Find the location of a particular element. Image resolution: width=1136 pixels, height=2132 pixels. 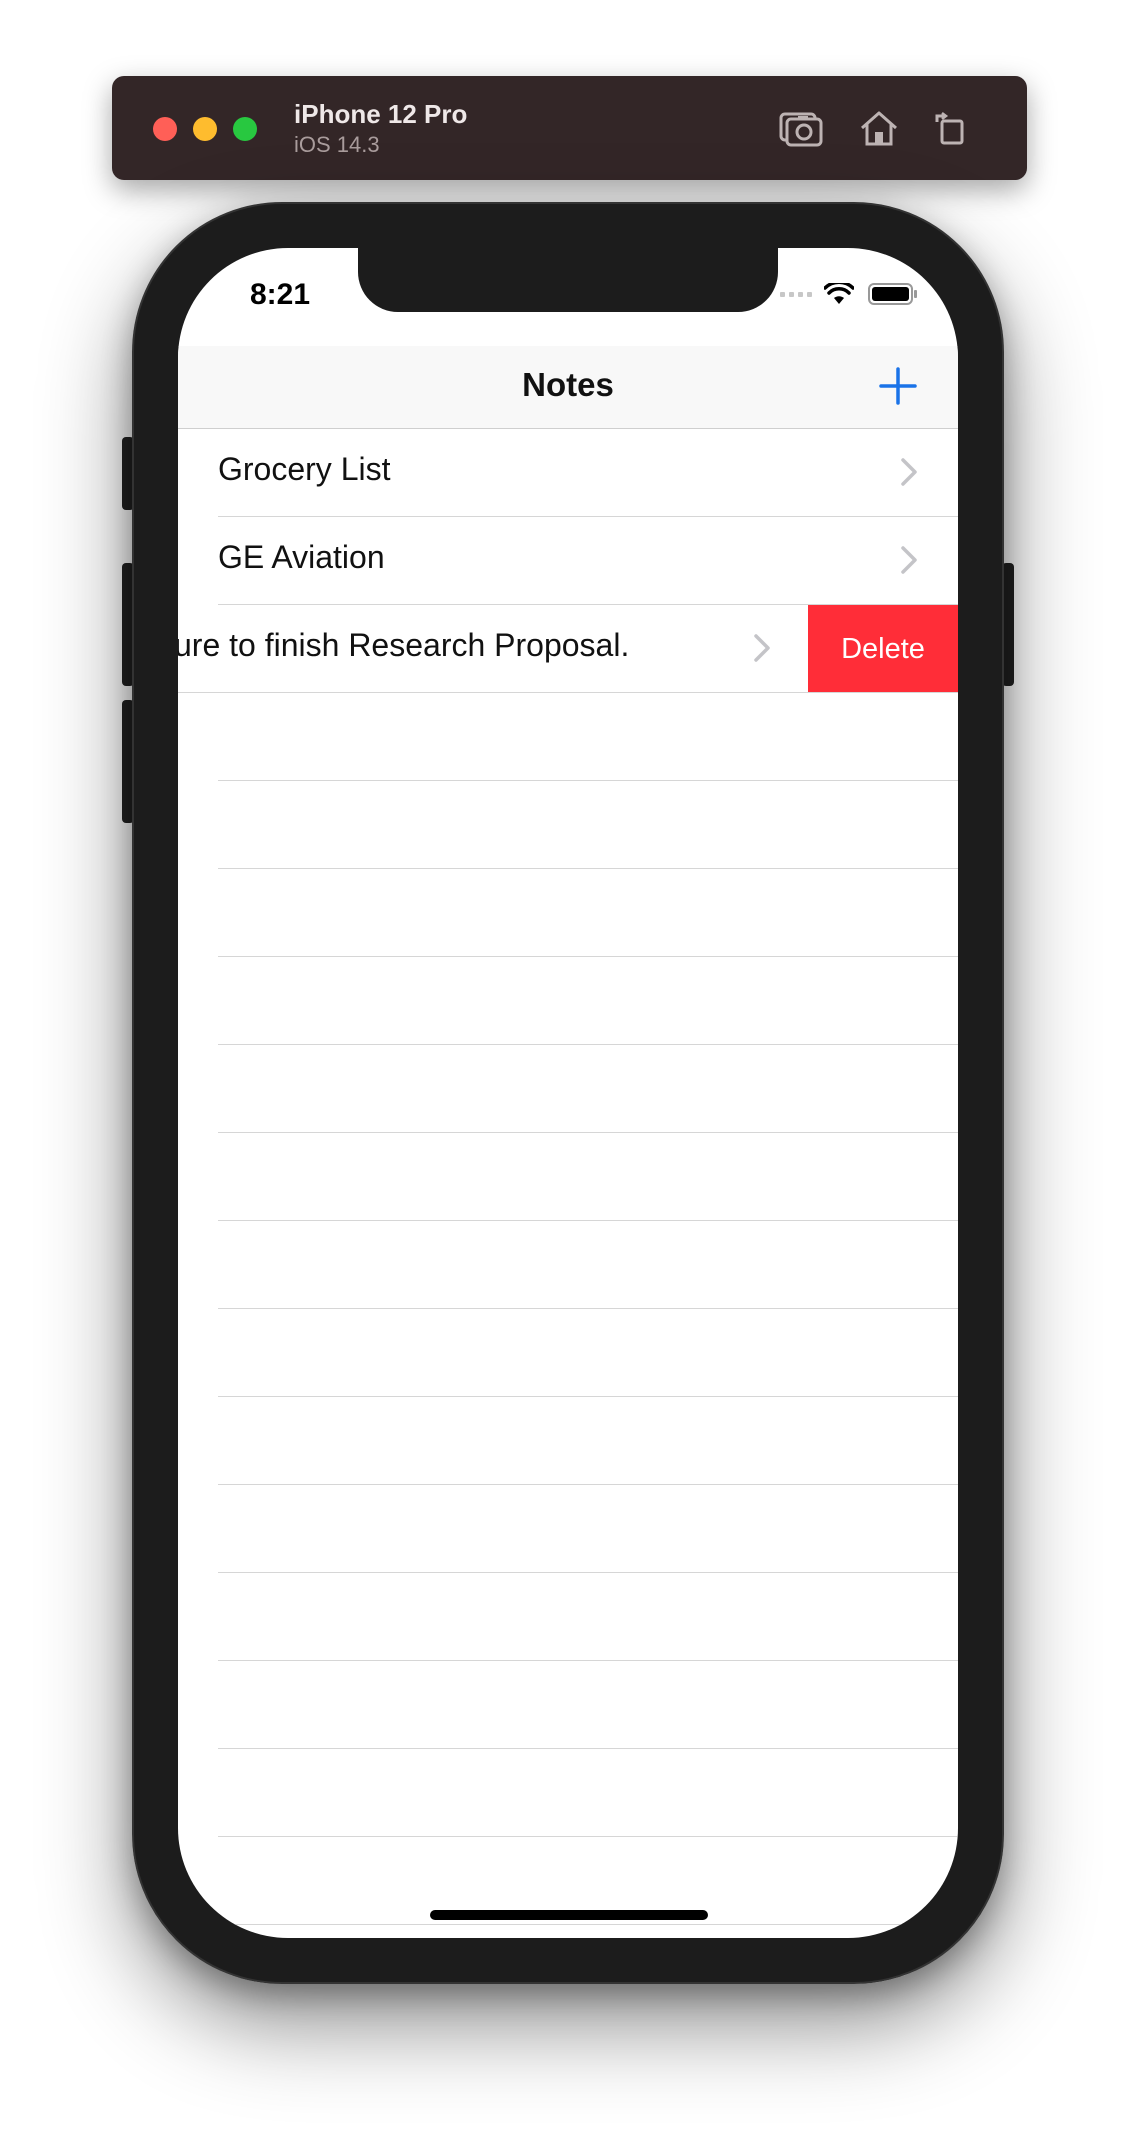

note-row: Grocery List is located at coordinates (568, 473).